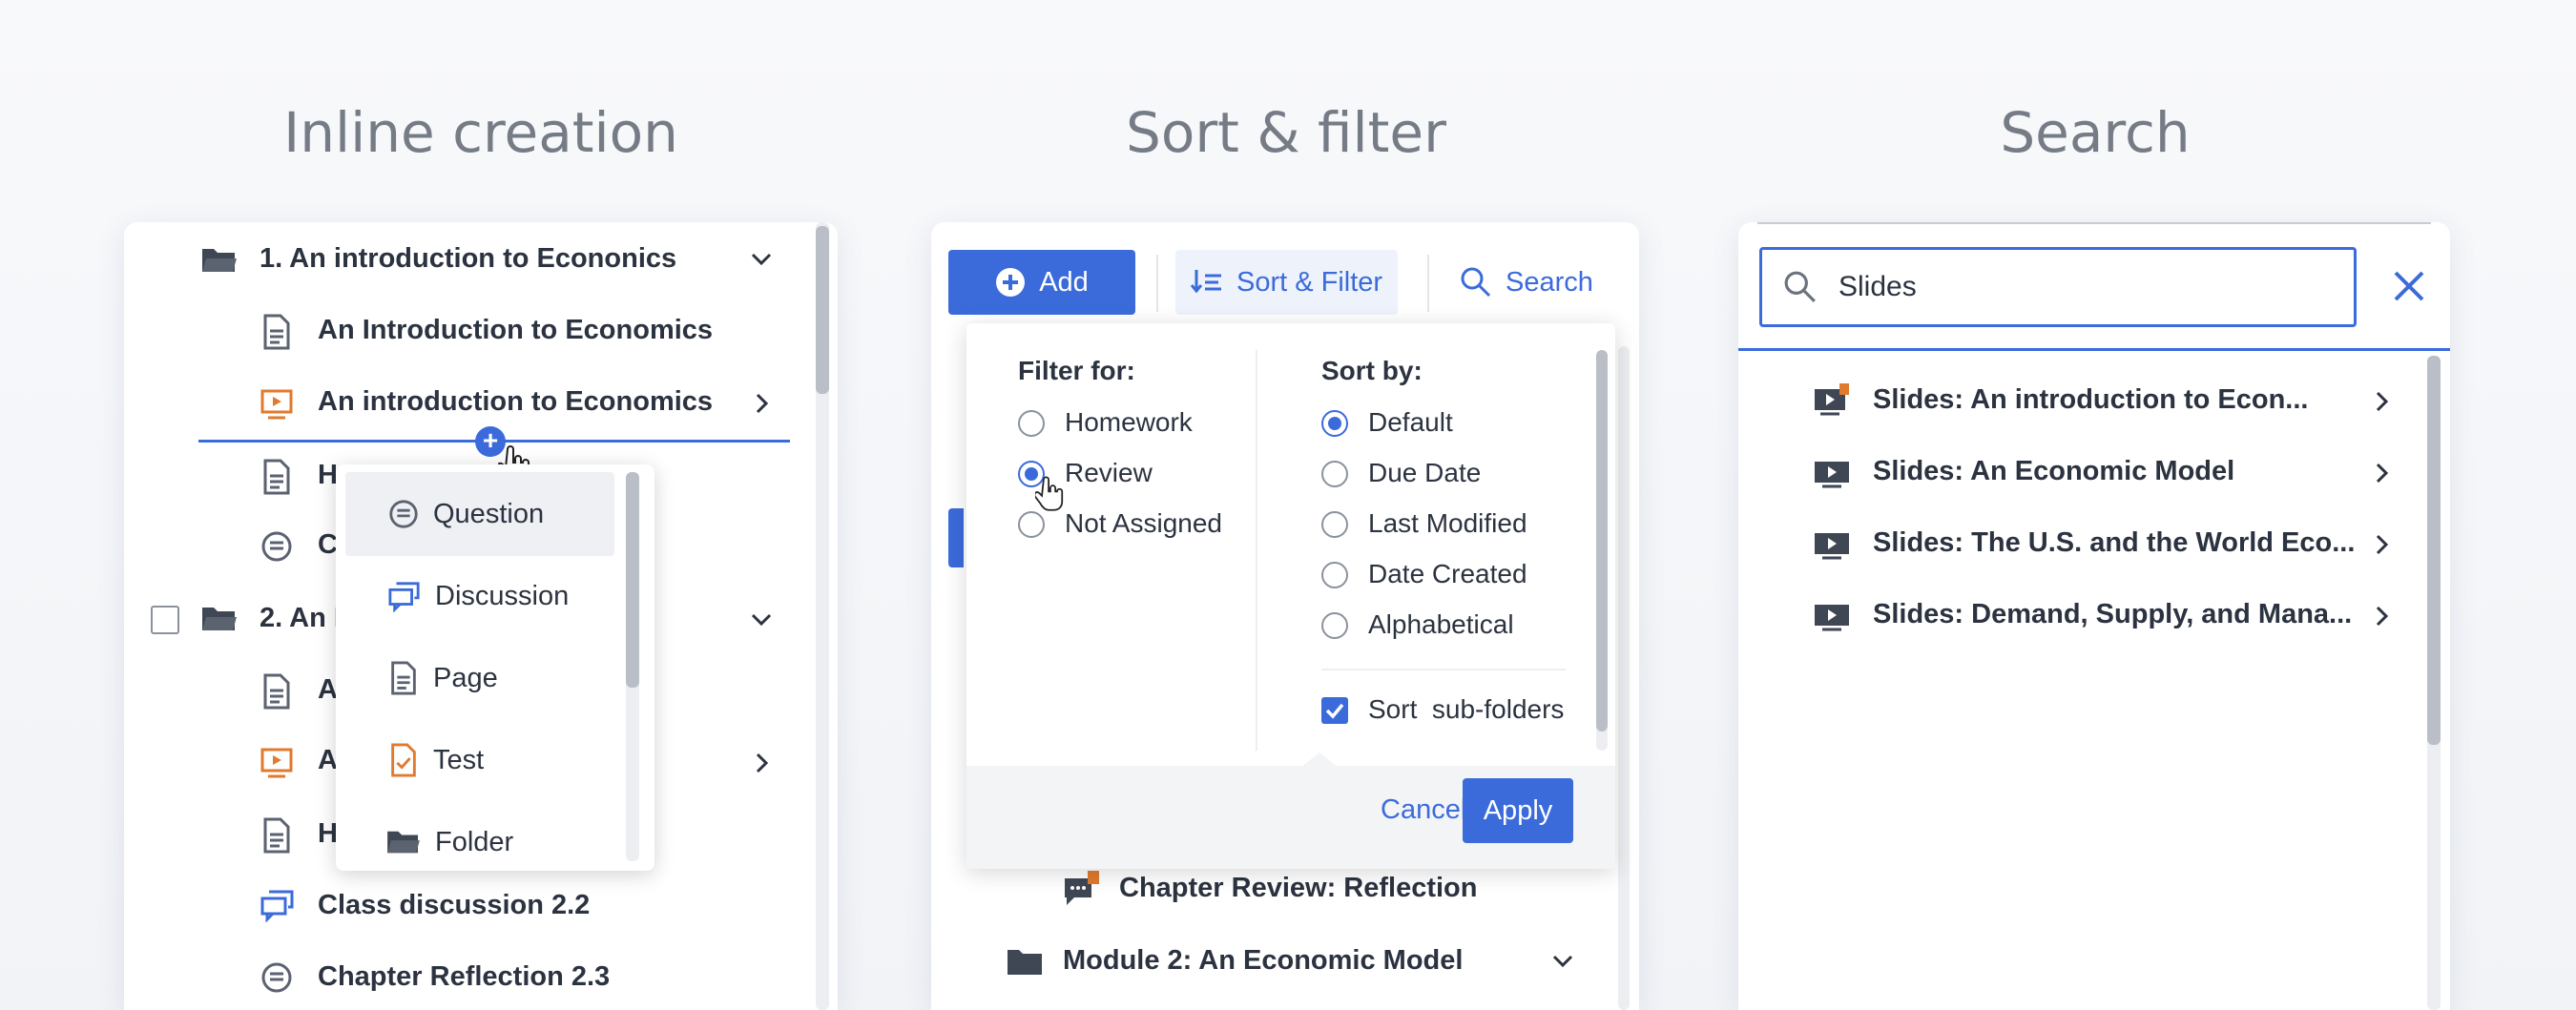 The width and height of the screenshot is (2576, 1010). I want to click on list-item: C, so click(328, 545).